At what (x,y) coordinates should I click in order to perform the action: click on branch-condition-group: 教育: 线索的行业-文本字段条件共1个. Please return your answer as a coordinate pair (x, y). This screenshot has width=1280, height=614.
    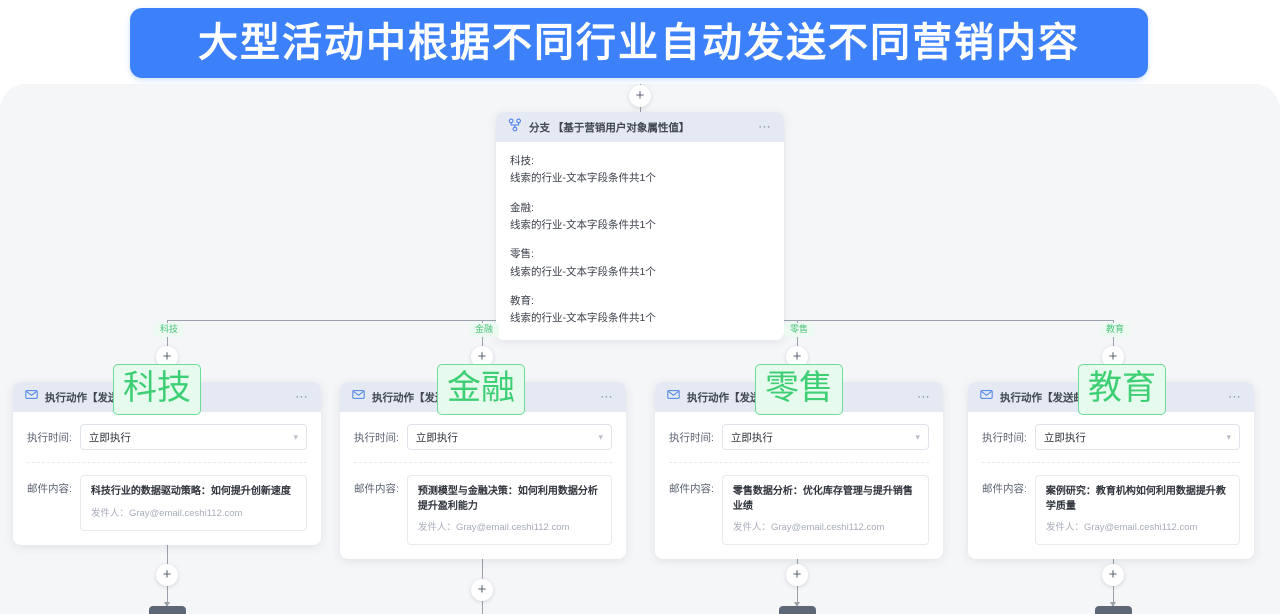
    Looking at the image, I should click on (640, 310).